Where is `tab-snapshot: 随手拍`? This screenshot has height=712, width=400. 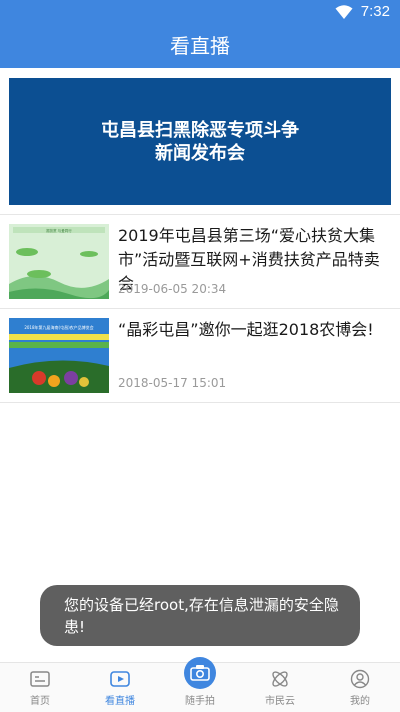 tab-snapshot: 随手拍 is located at coordinates (200, 684).